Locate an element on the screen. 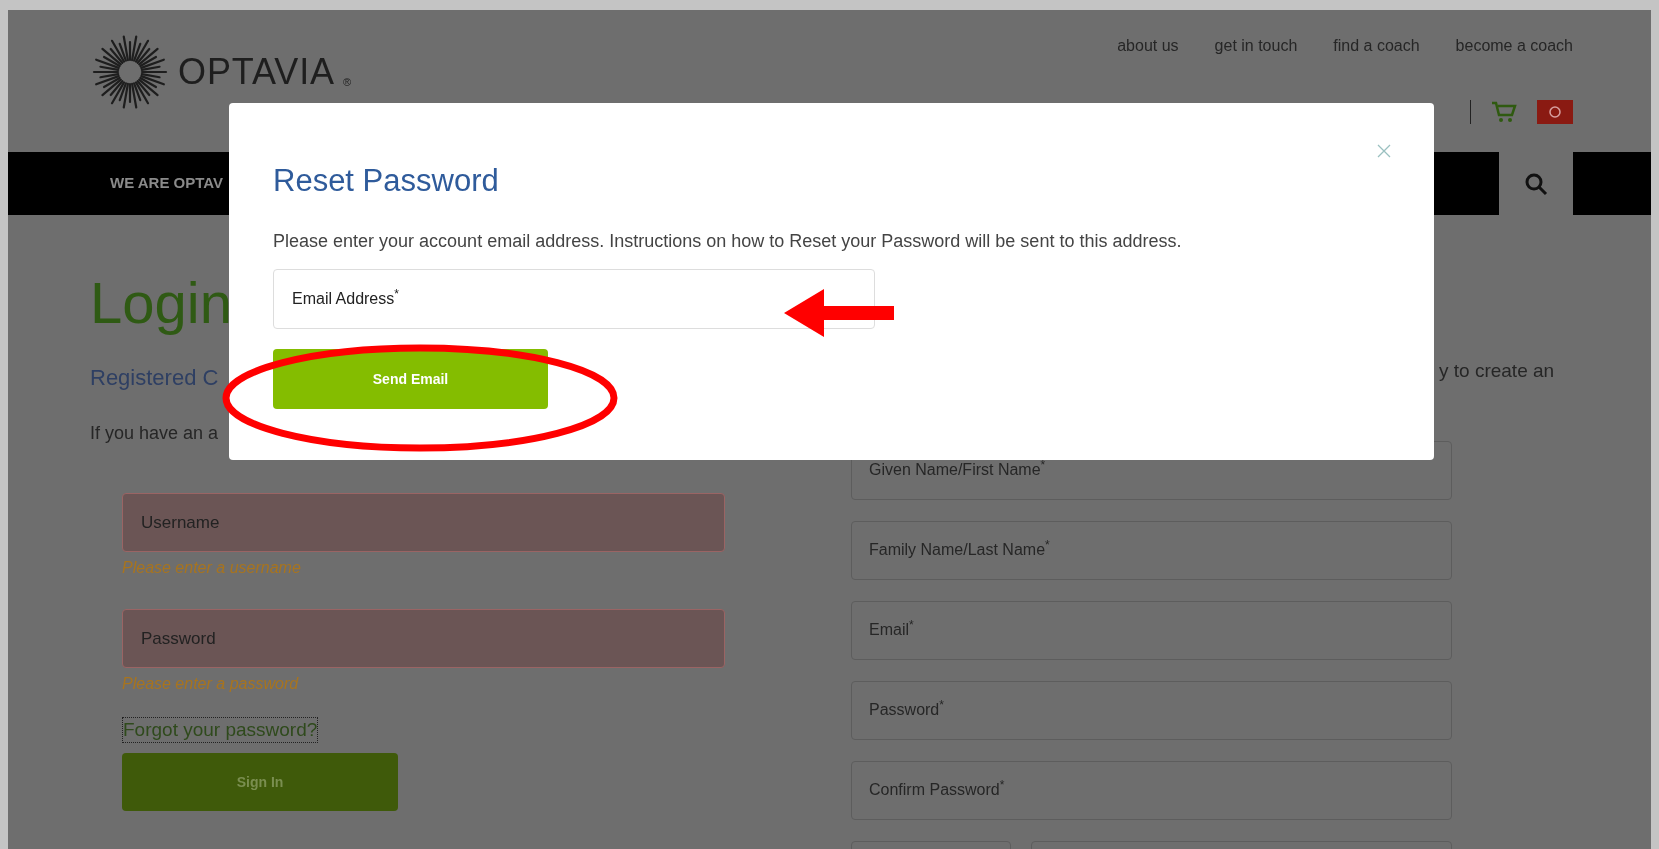 Image resolution: width=1659 pixels, height=849 pixels. dialog-title: Reset Password is located at coordinates (386, 181).